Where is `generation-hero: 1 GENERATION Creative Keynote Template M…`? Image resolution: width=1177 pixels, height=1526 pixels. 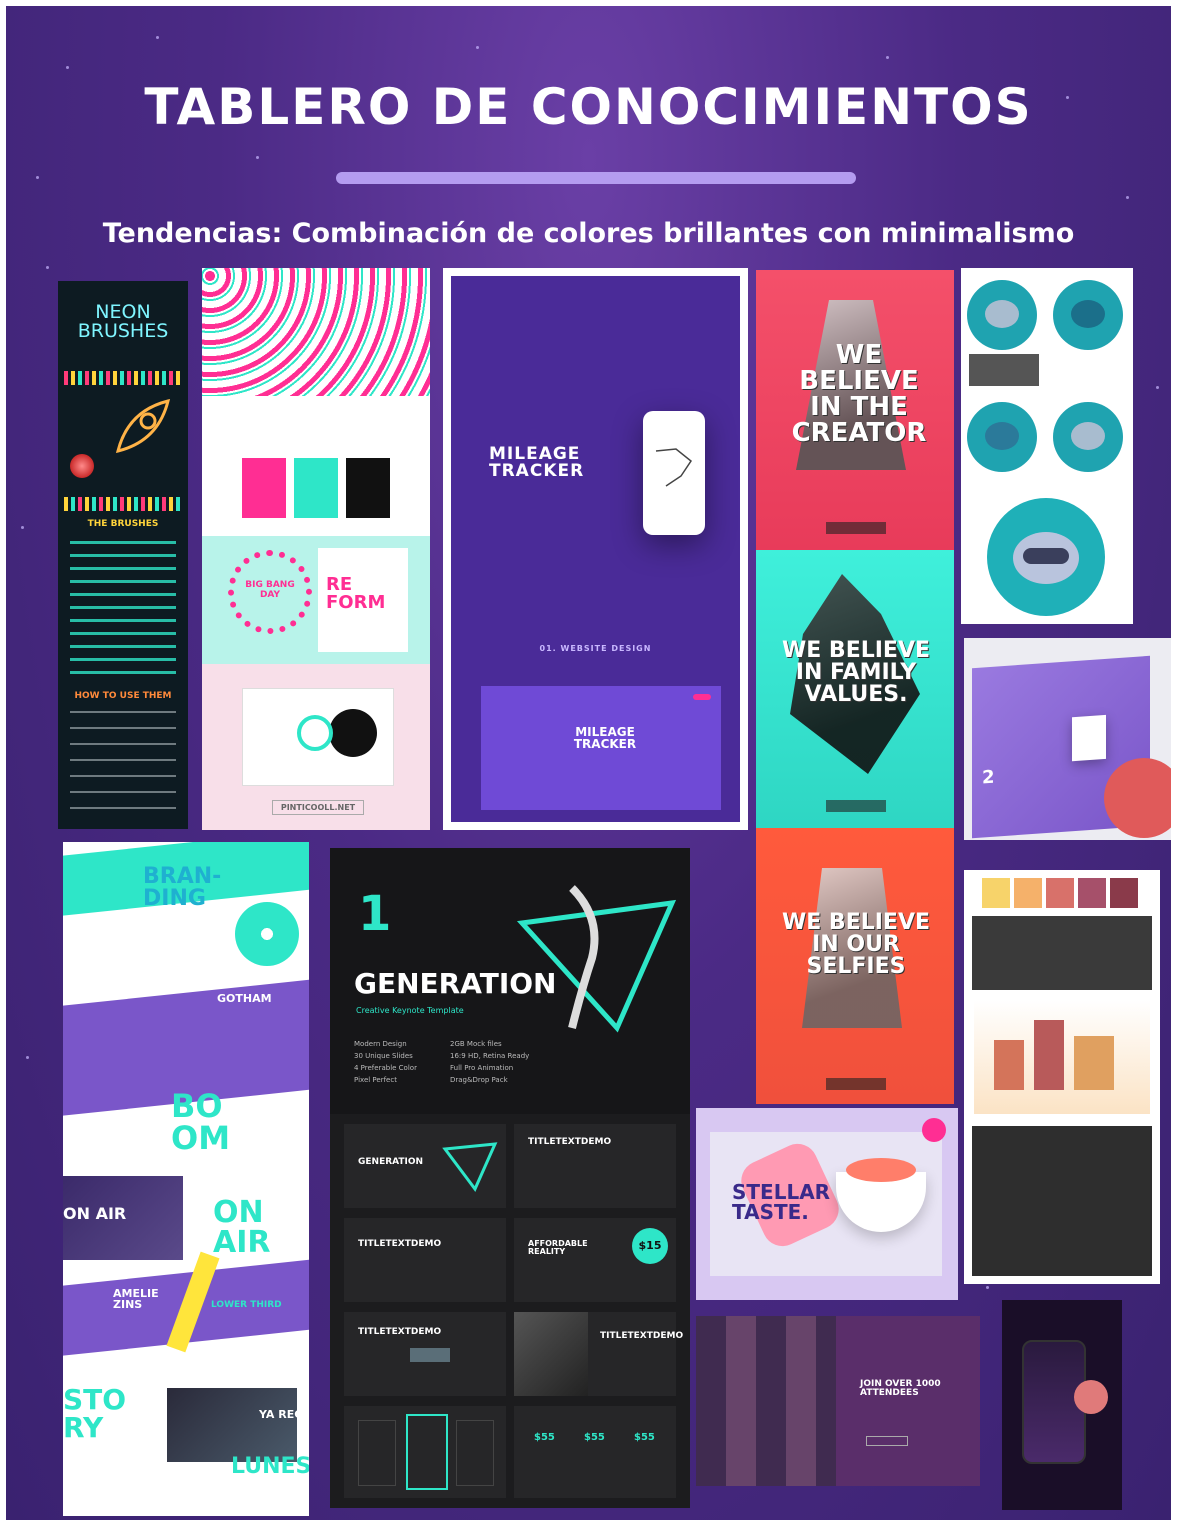 generation-hero: 1 GENERATION Creative Keynote Template M… is located at coordinates (510, 981).